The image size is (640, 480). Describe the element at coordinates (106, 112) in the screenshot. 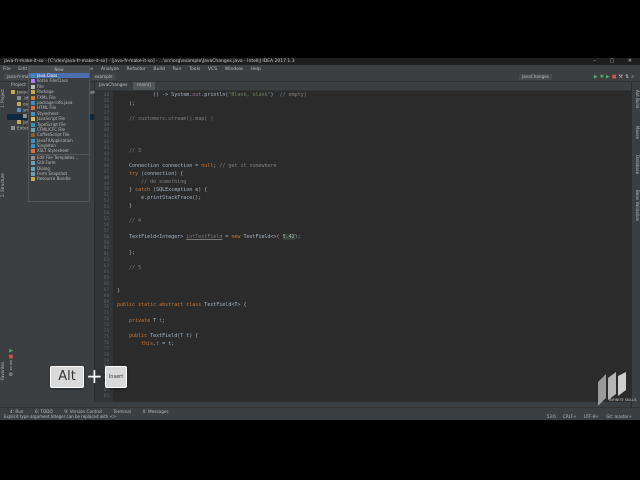

I see `line-number: 37` at that location.